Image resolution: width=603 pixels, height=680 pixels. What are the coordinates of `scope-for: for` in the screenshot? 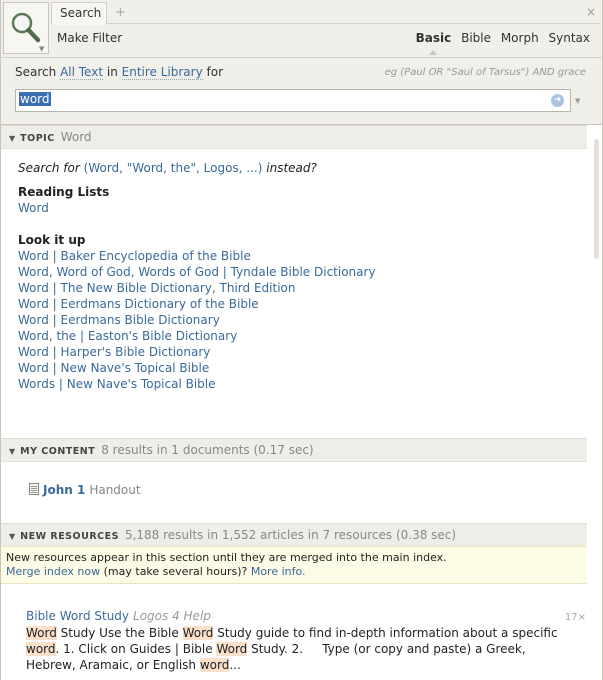 It's located at (215, 72).